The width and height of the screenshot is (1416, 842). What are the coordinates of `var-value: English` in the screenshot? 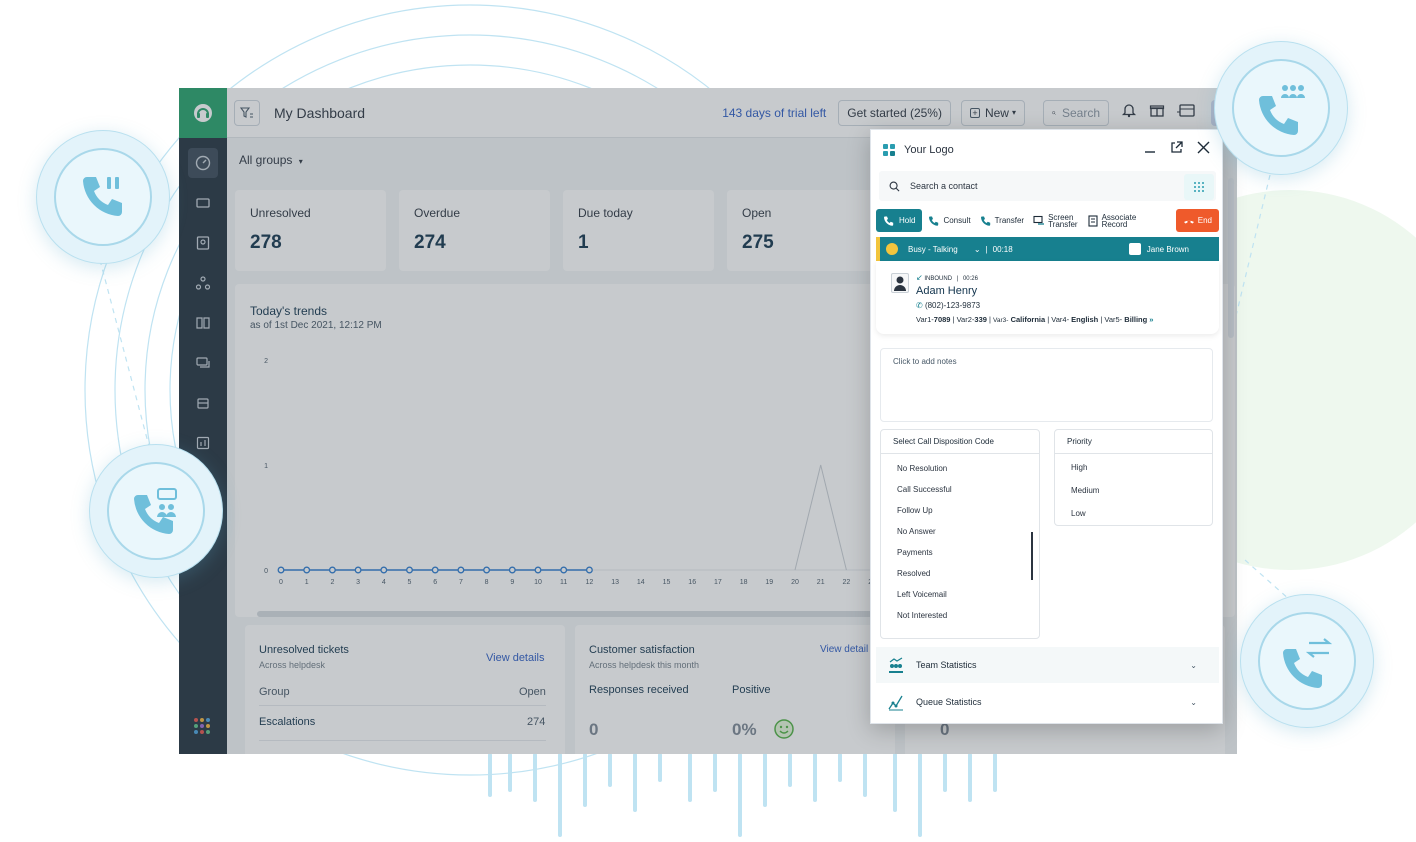 It's located at (1085, 319).